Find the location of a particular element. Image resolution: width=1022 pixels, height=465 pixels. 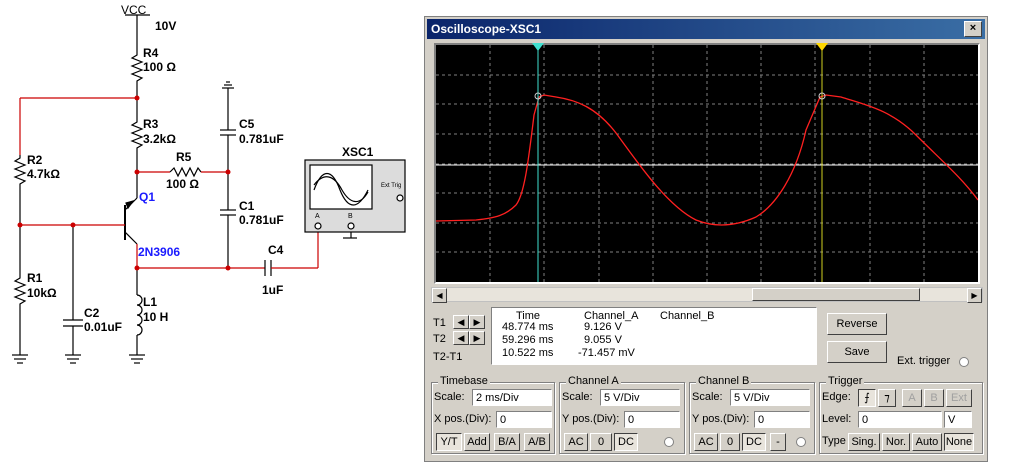

trigger-source-a-button: A is located at coordinates (912, 398).